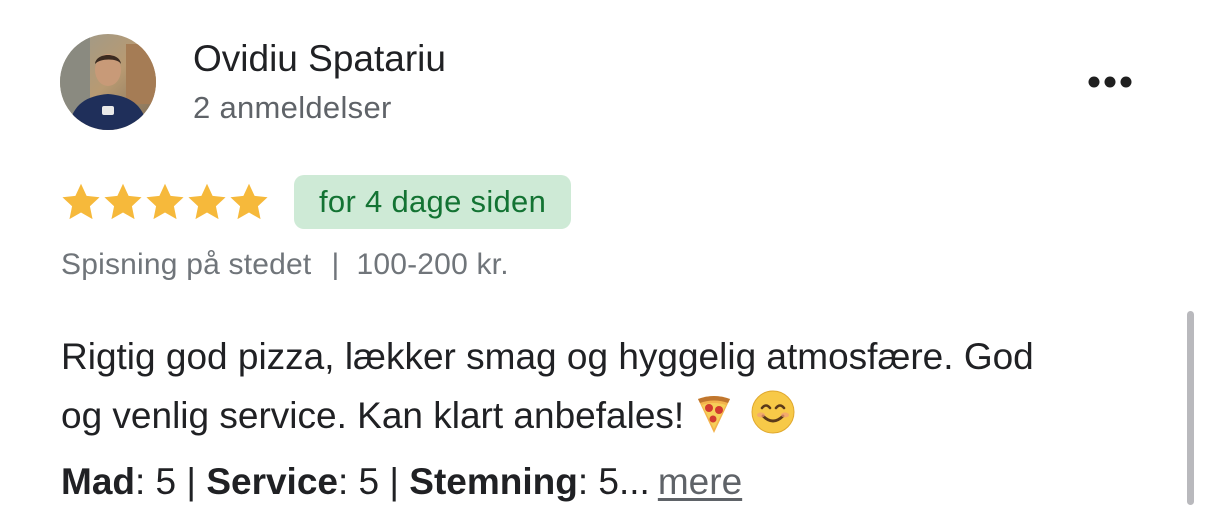 This screenshot has height=505, width=1206. What do you see at coordinates (373, 481) in the screenshot?
I see `rating-value-service: : 5 |` at bounding box center [373, 481].